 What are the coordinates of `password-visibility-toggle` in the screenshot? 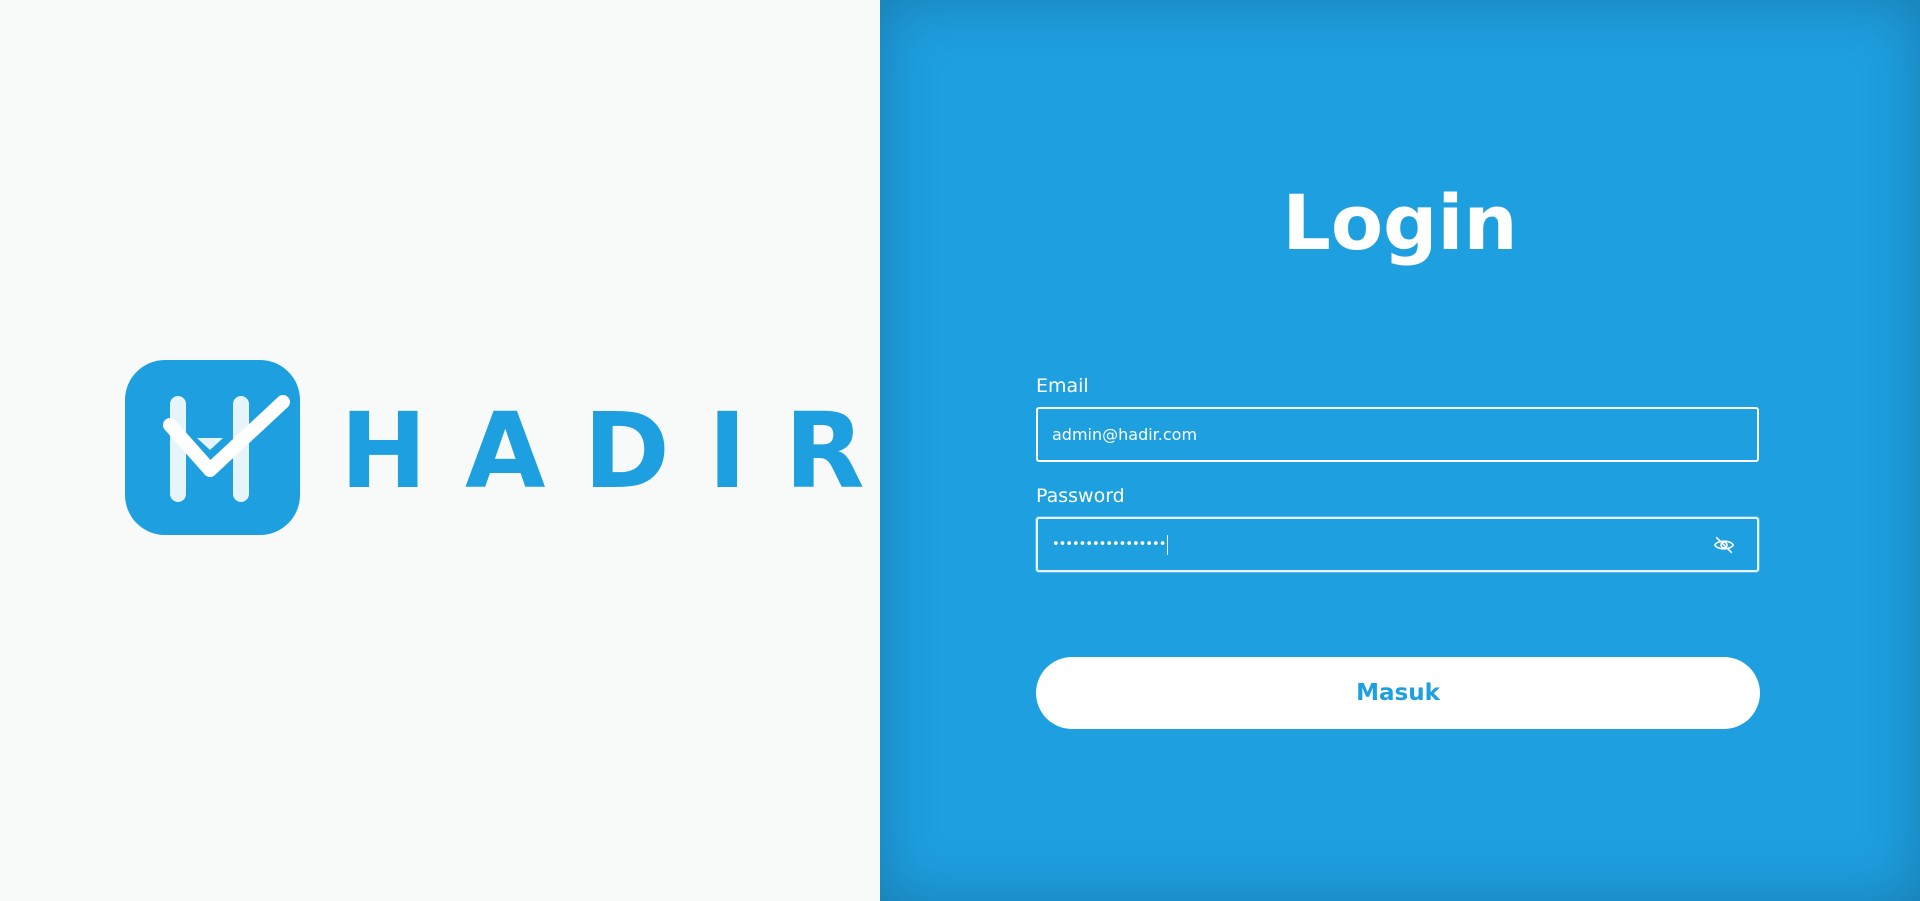 It's located at (1724, 545).